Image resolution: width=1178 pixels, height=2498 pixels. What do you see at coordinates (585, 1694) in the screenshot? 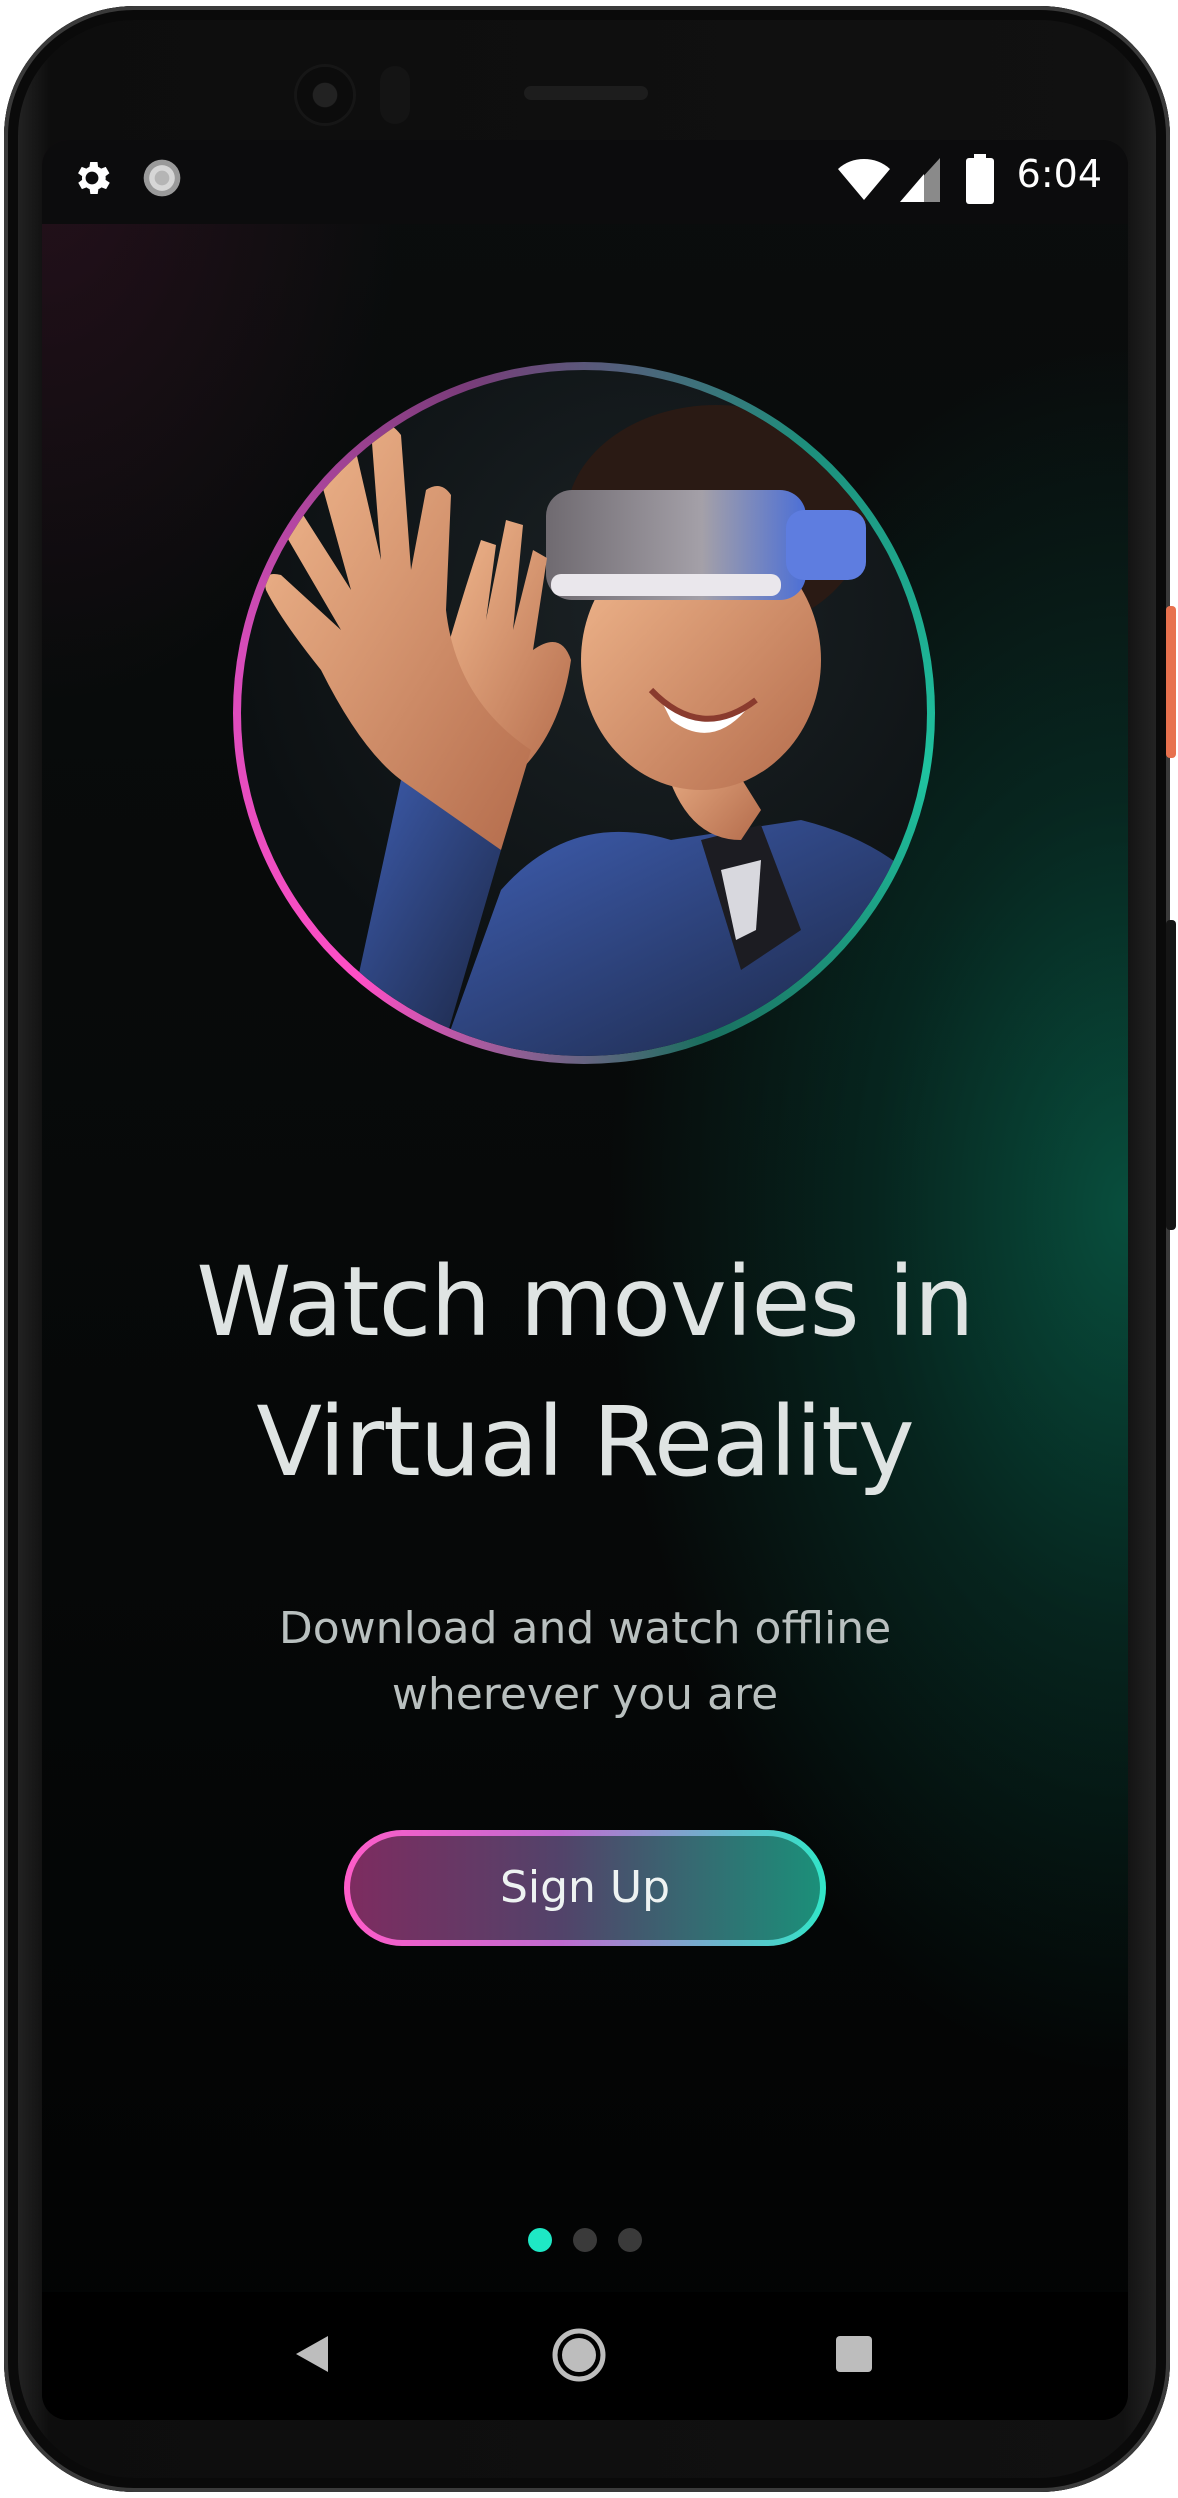
I see `subtitle-line-2: wherever you are` at bounding box center [585, 1694].